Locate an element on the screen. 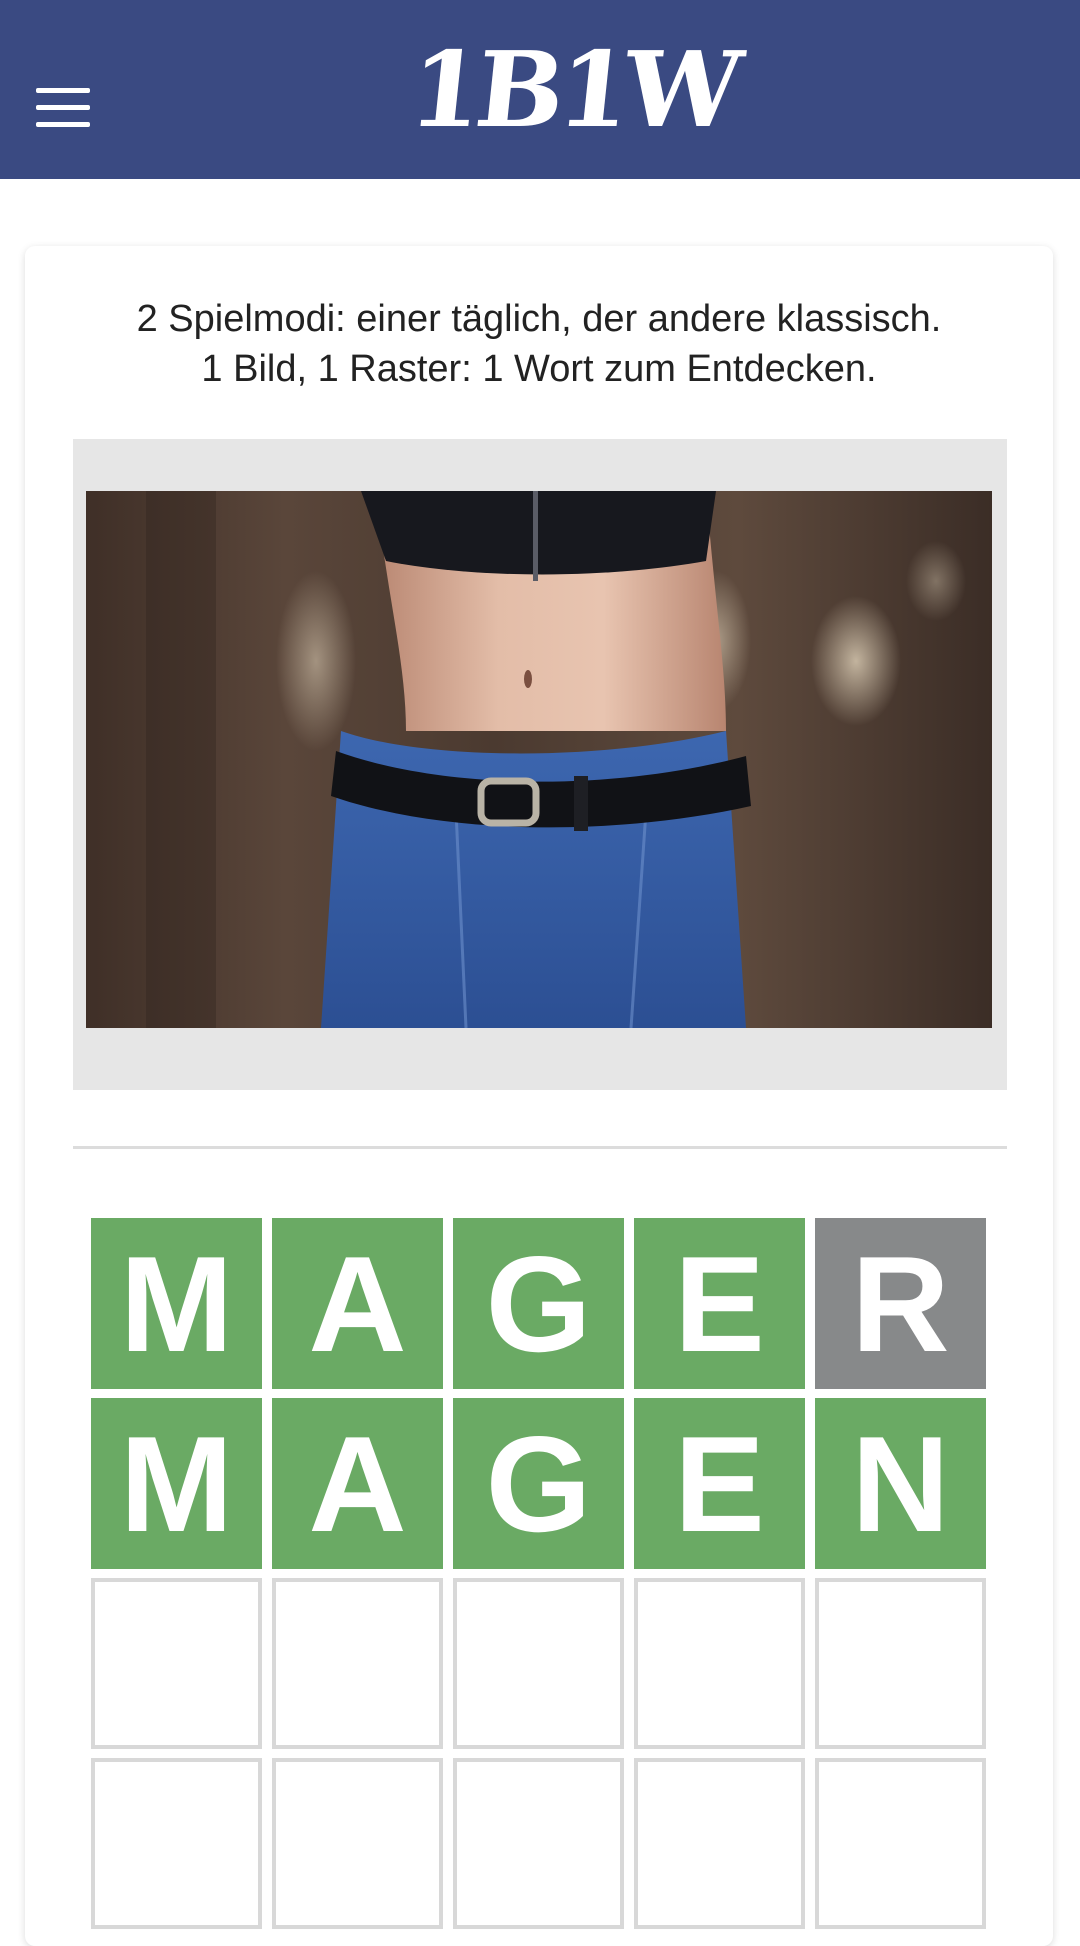 Image resolution: width=1080 pixels, height=1946 pixels. menu-bar-middle is located at coordinates (63, 107).